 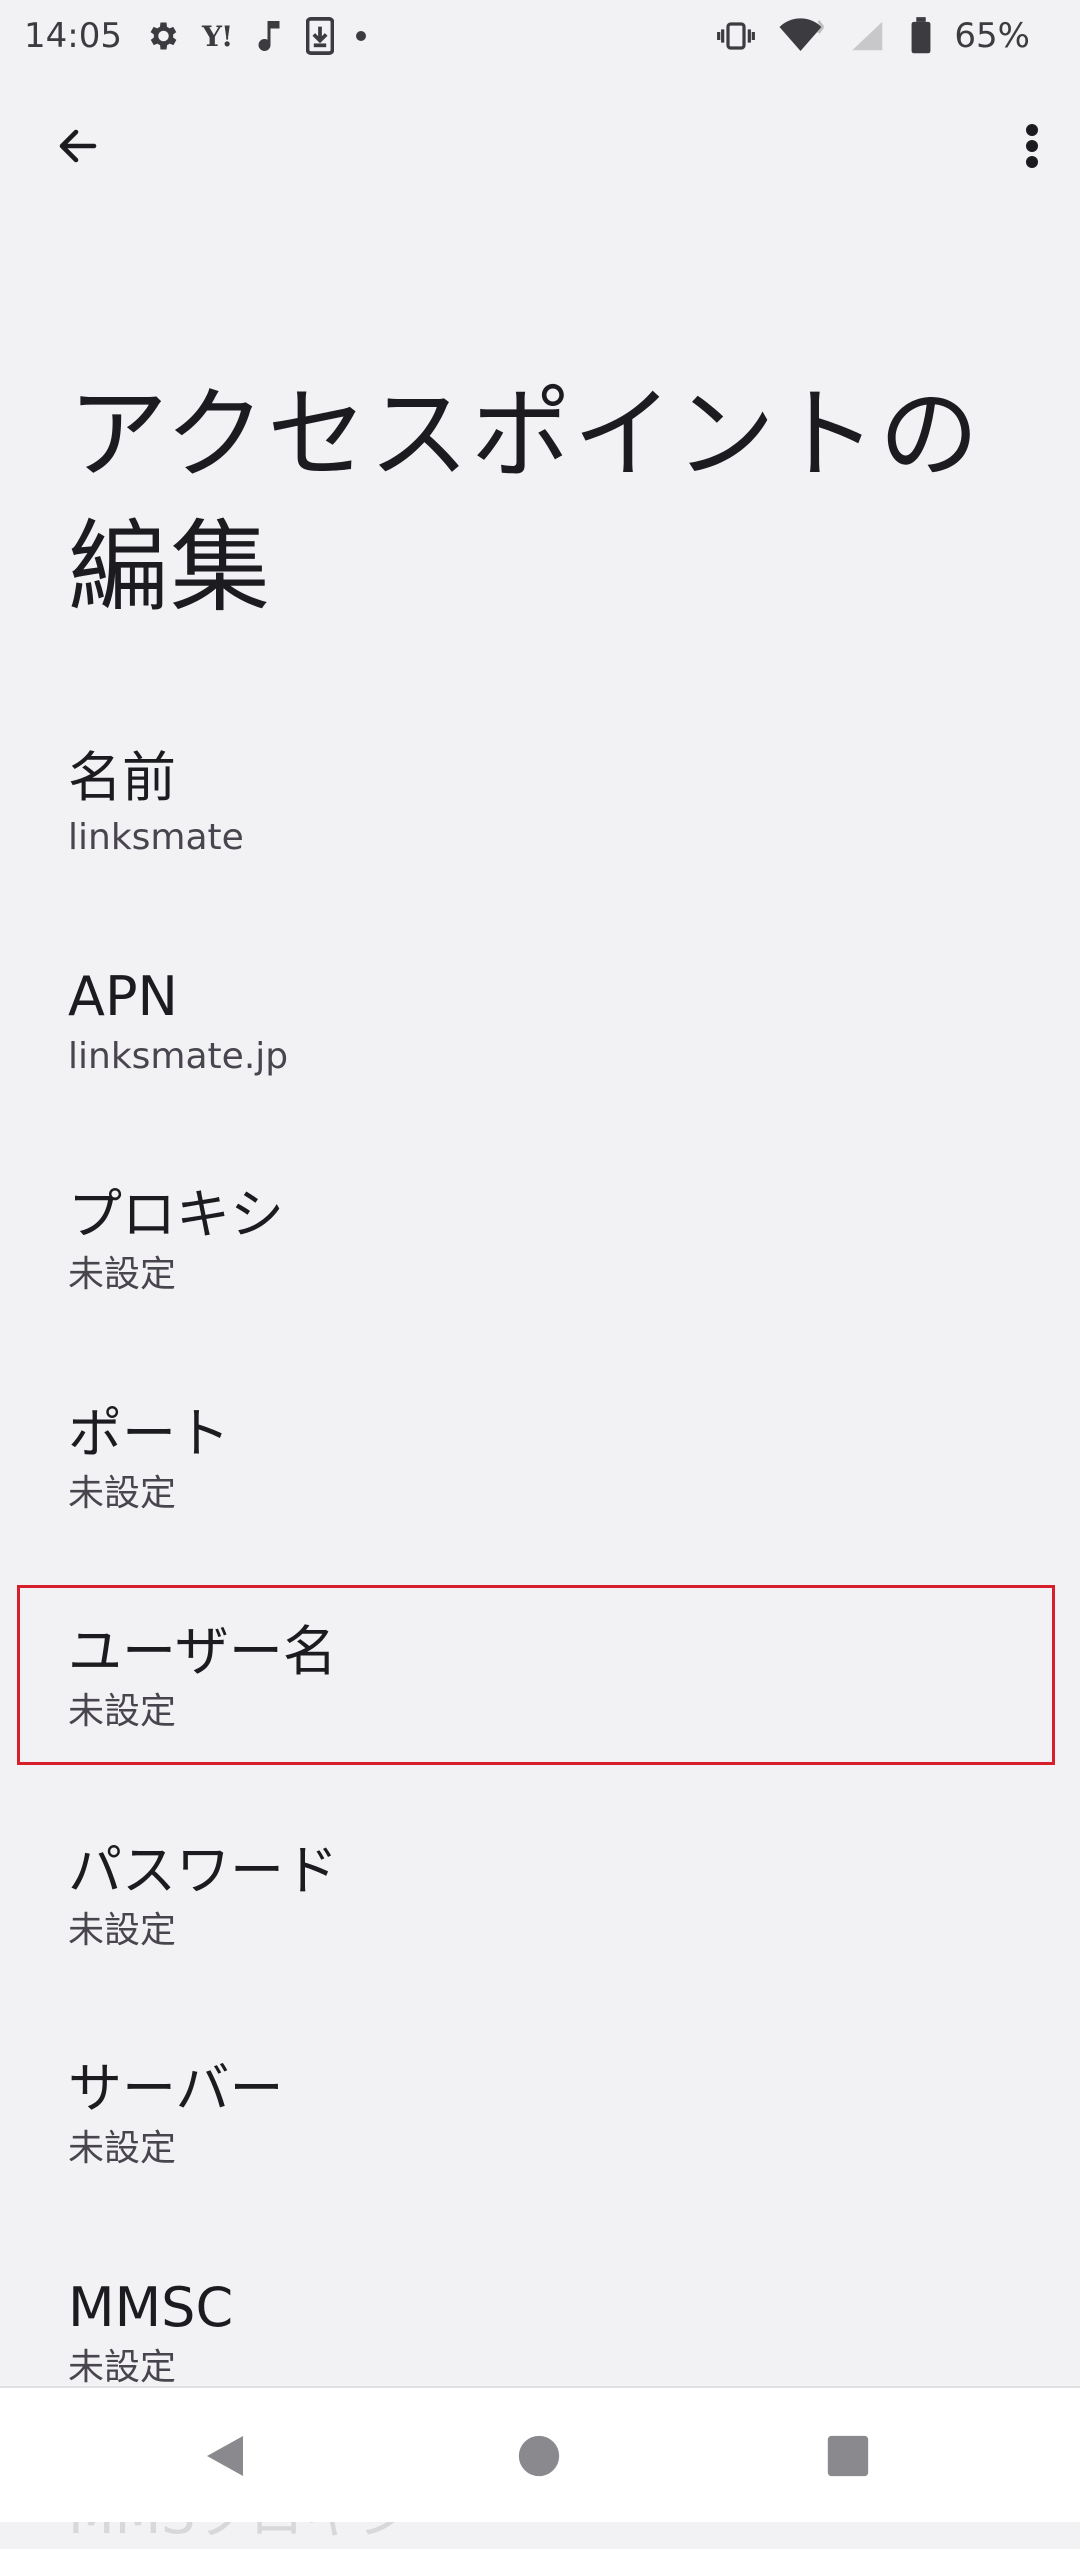 I want to click on pref-title: MMSC, so click(x=151, y=2307).